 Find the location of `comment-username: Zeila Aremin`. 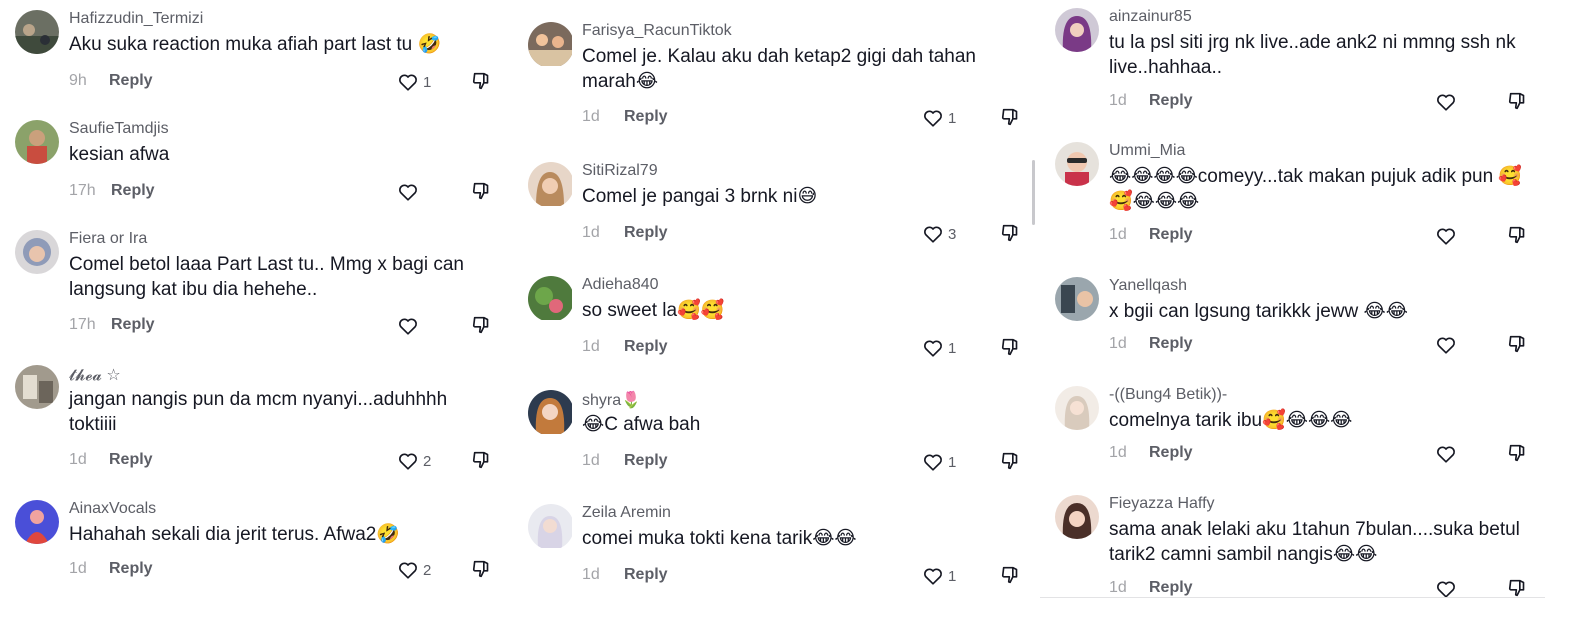

comment-username: Zeila Aremin is located at coordinates (626, 513).